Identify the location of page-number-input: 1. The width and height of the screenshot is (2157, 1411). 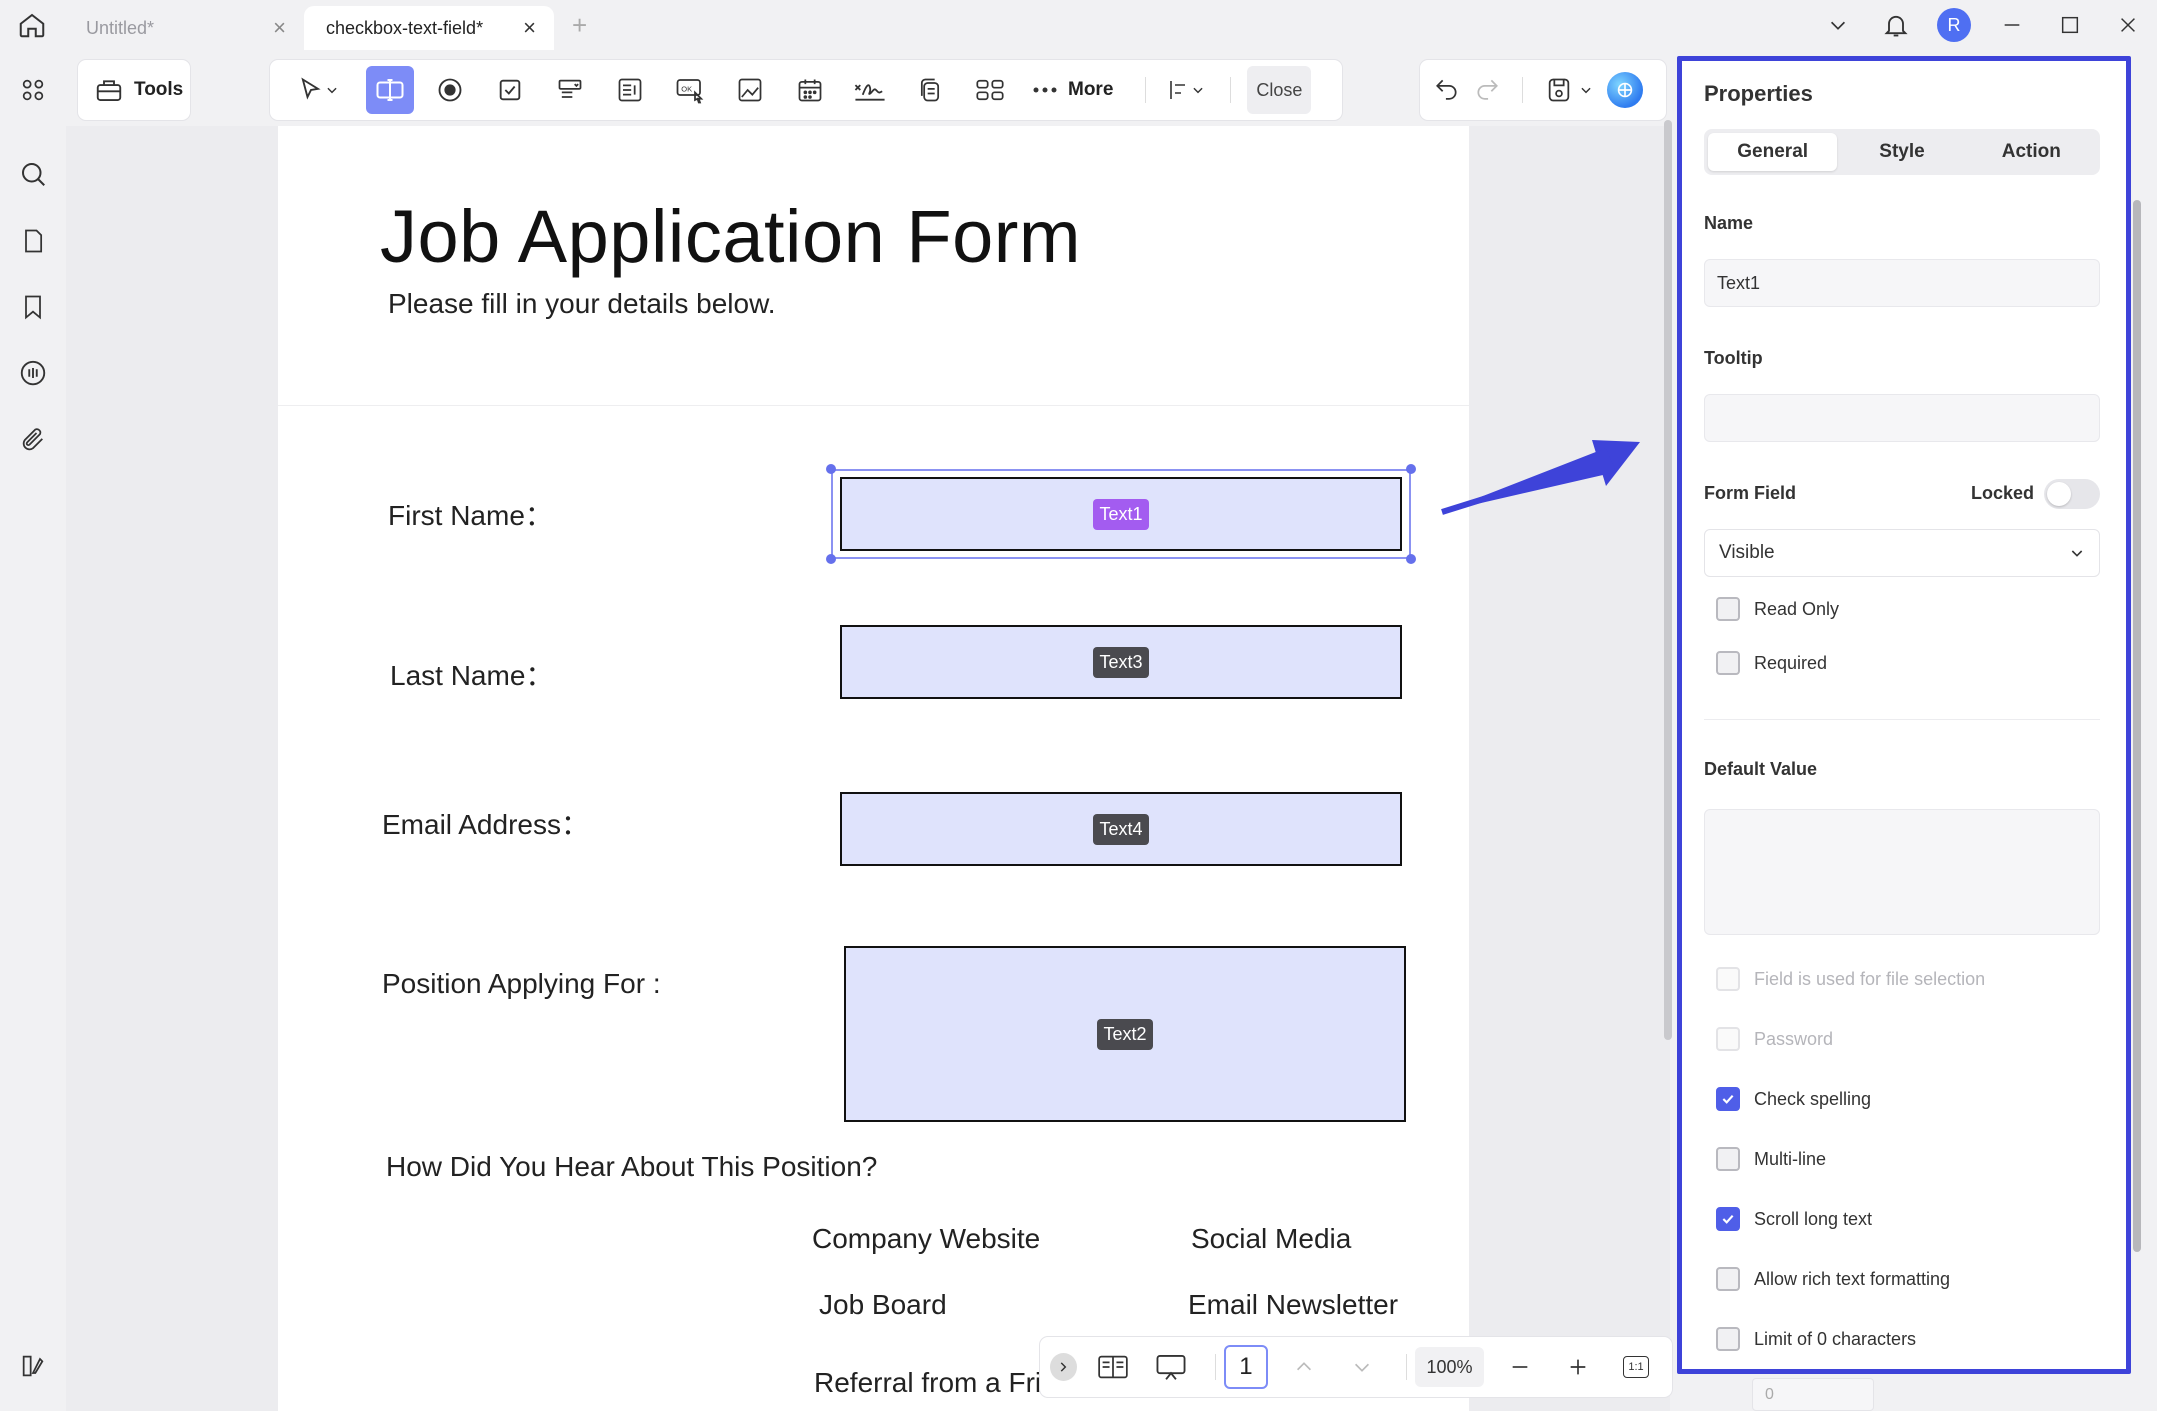
(1246, 1367).